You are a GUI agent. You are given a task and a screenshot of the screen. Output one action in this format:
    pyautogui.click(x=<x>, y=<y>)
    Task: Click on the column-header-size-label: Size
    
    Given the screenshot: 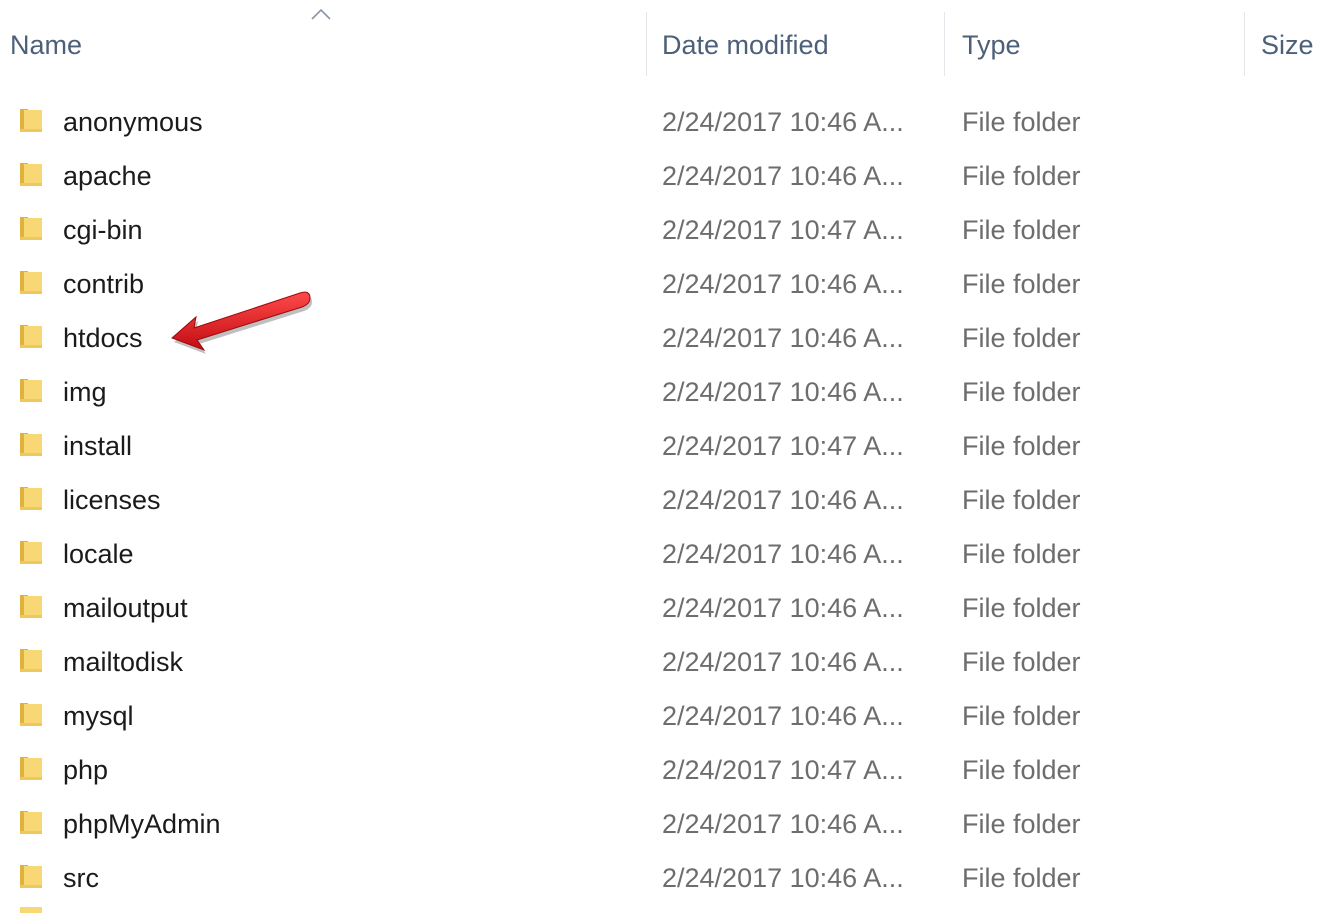 What is the action you would take?
    pyautogui.click(x=1287, y=45)
    